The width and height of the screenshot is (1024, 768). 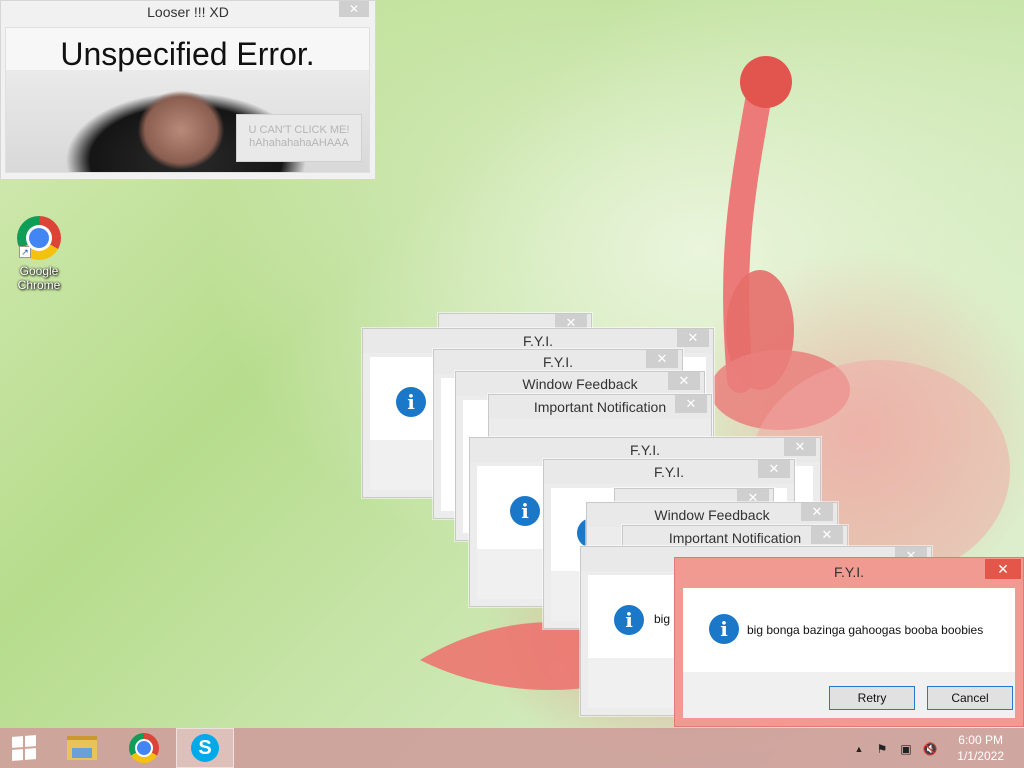 I want to click on windows-logo-icon, so click(x=24, y=748).